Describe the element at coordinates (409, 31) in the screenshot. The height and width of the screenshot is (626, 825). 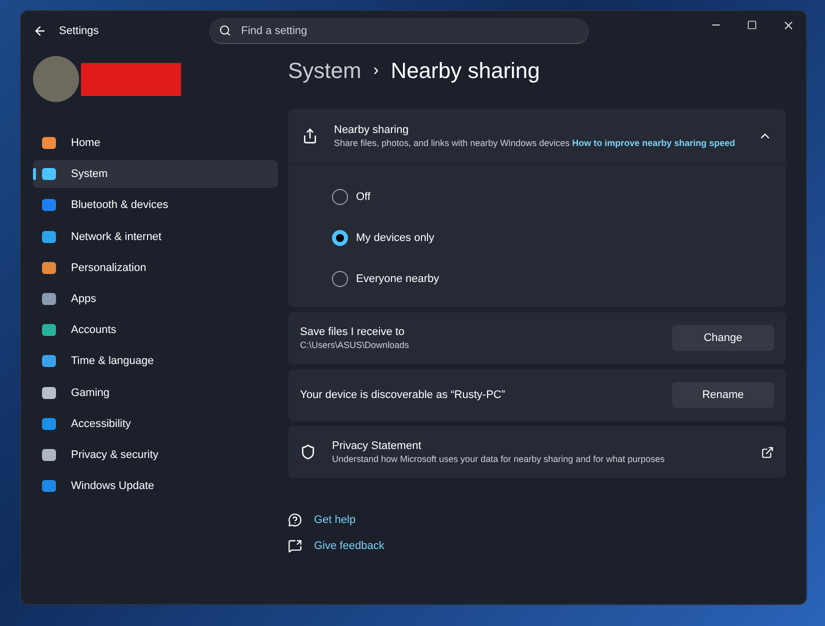
I see `search-input: Find a setting` at that location.